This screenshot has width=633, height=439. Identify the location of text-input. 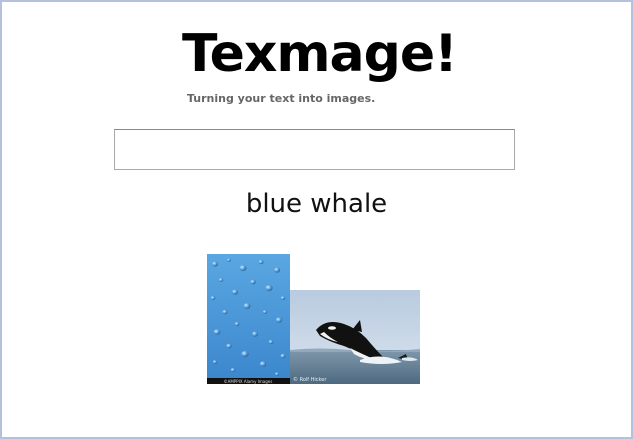
(314, 149).